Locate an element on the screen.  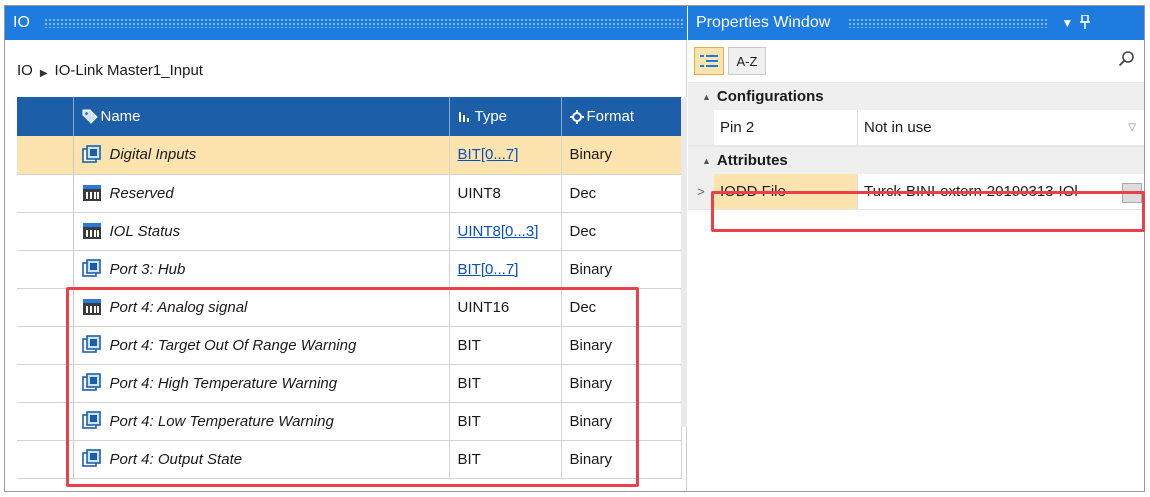
categorized-button is located at coordinates (709, 61).